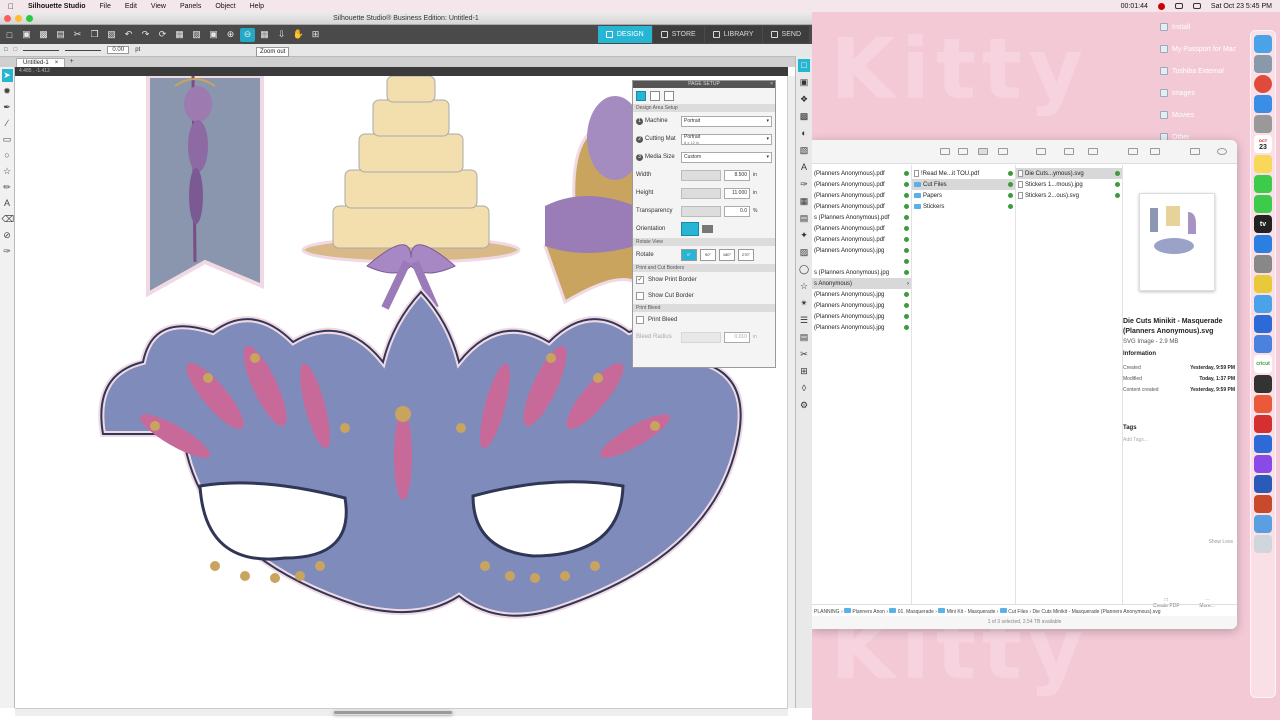 Image resolution: width=1280 pixels, height=720 pixels. Describe the element at coordinates (190, 6) in the screenshot. I see `menu-panels: Panels` at that location.